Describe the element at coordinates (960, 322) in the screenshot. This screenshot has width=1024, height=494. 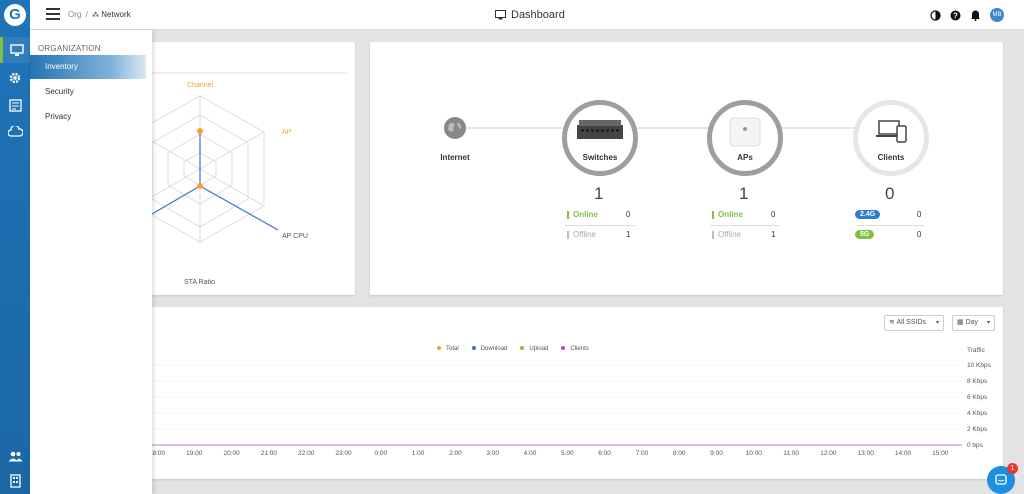
I see `calendar-icon: ▦` at that location.